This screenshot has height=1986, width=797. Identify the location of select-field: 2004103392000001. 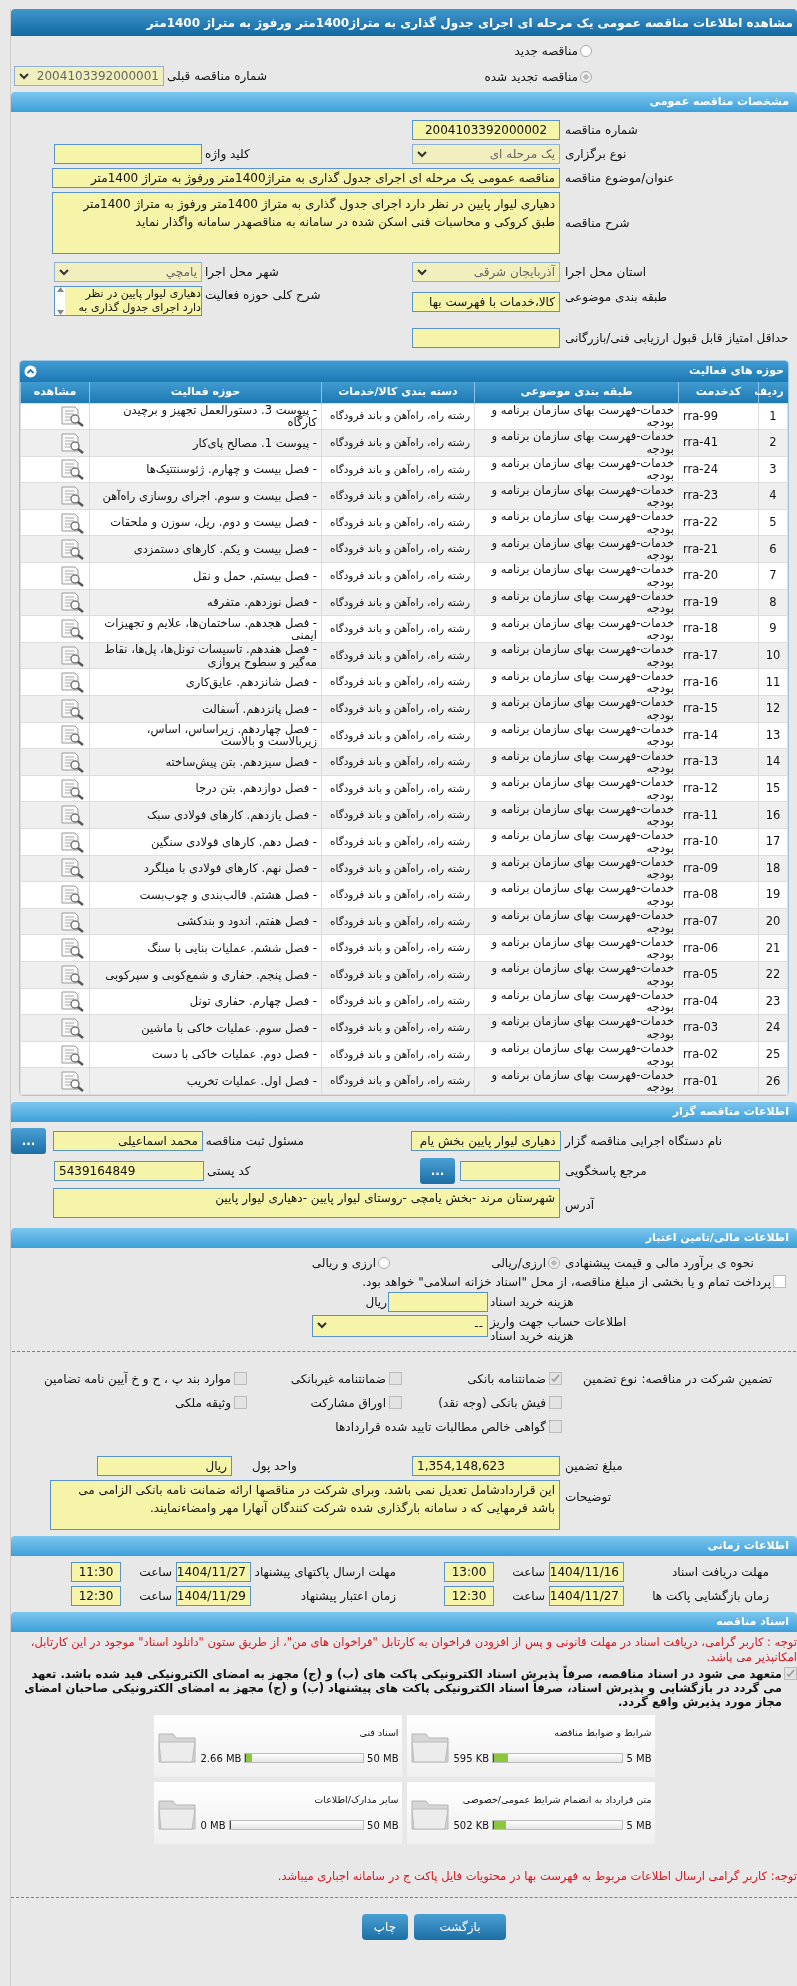
(89, 76).